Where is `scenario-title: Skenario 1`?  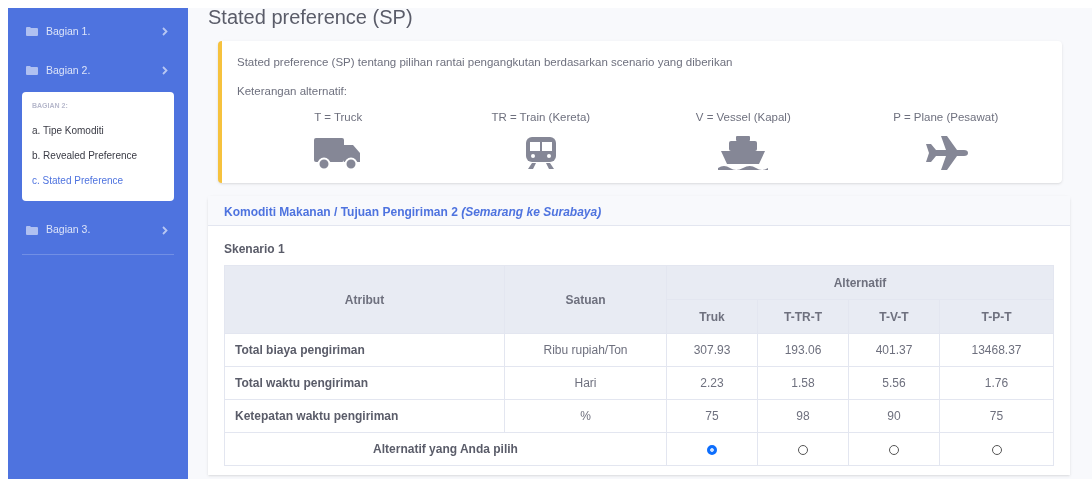 scenario-title: Skenario 1 is located at coordinates (255, 249).